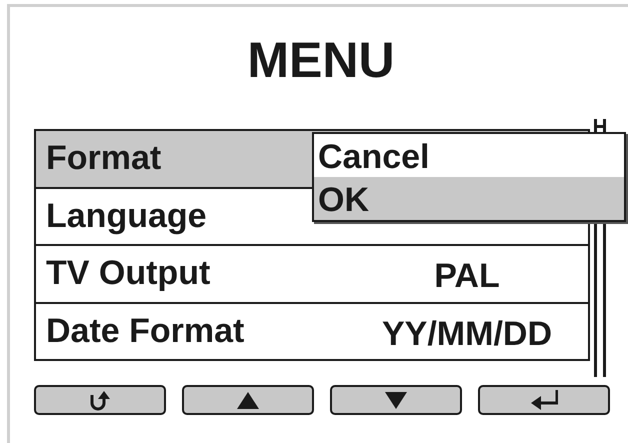 The height and width of the screenshot is (443, 628). What do you see at coordinates (467, 334) in the screenshot?
I see `row-value: YY/MM/DD` at bounding box center [467, 334].